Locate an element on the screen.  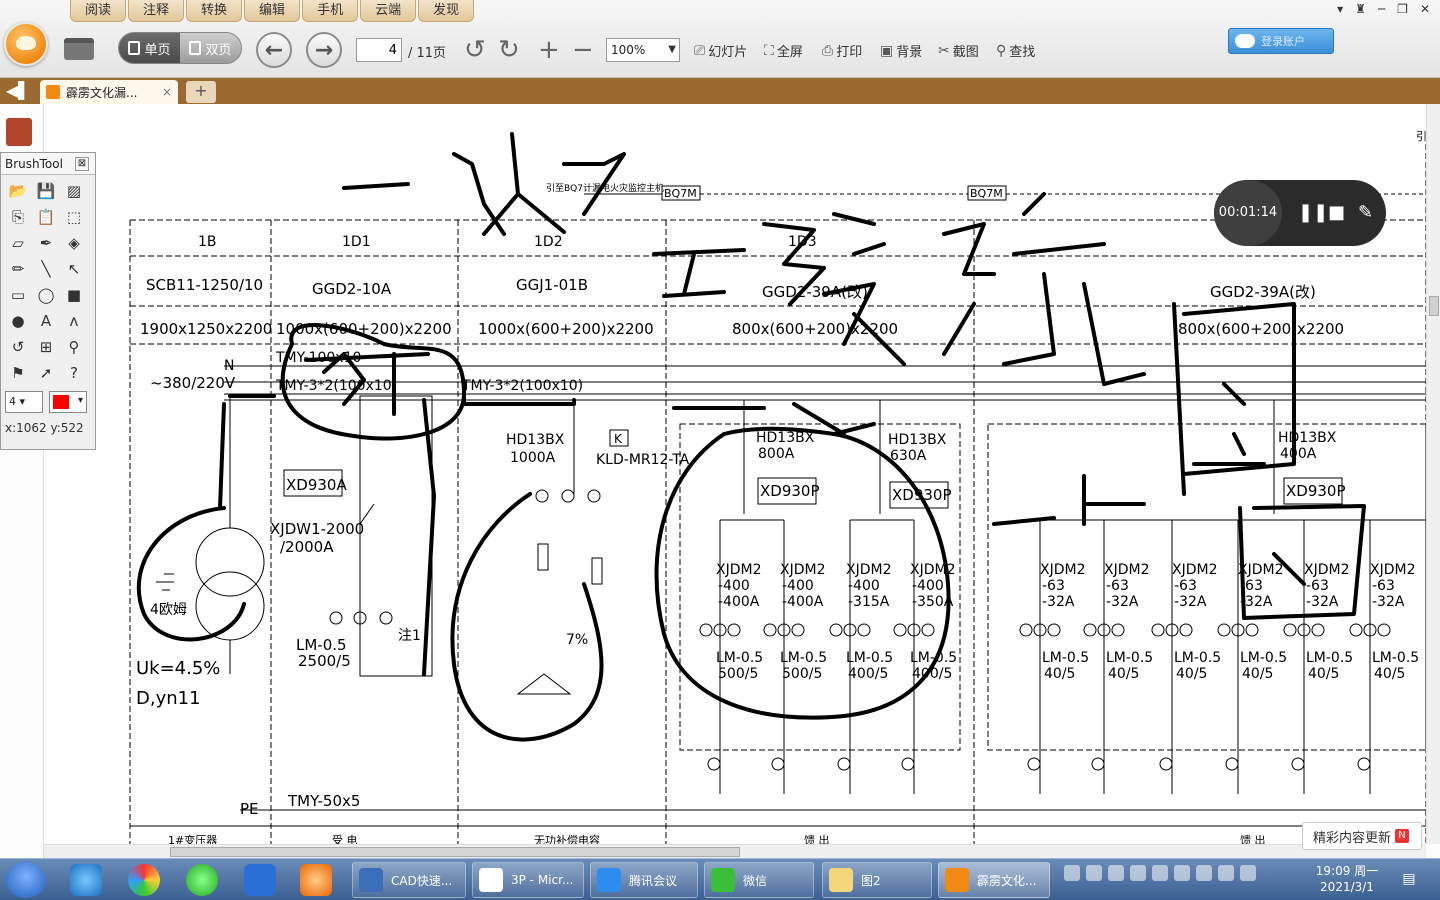
skin-icon: ♜ is located at coordinates (1360, 9).